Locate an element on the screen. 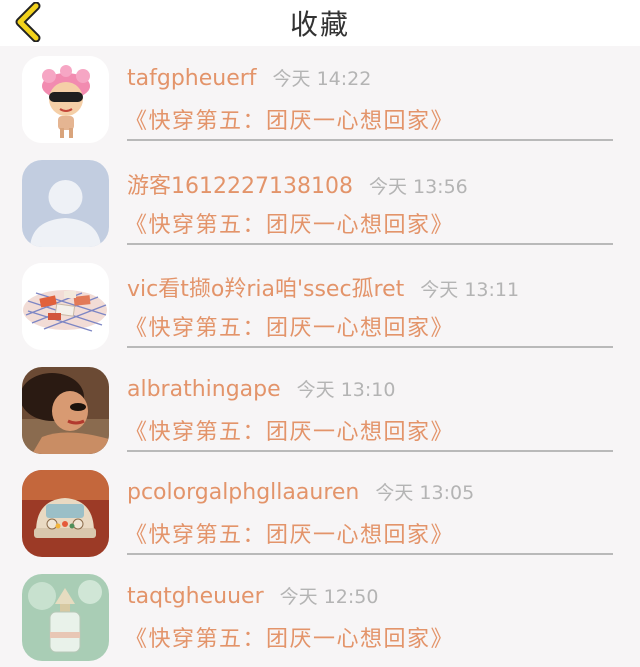 Image resolution: width=640 pixels, height=667 pixels. timestamp: 今天 13:11 is located at coordinates (470, 290).